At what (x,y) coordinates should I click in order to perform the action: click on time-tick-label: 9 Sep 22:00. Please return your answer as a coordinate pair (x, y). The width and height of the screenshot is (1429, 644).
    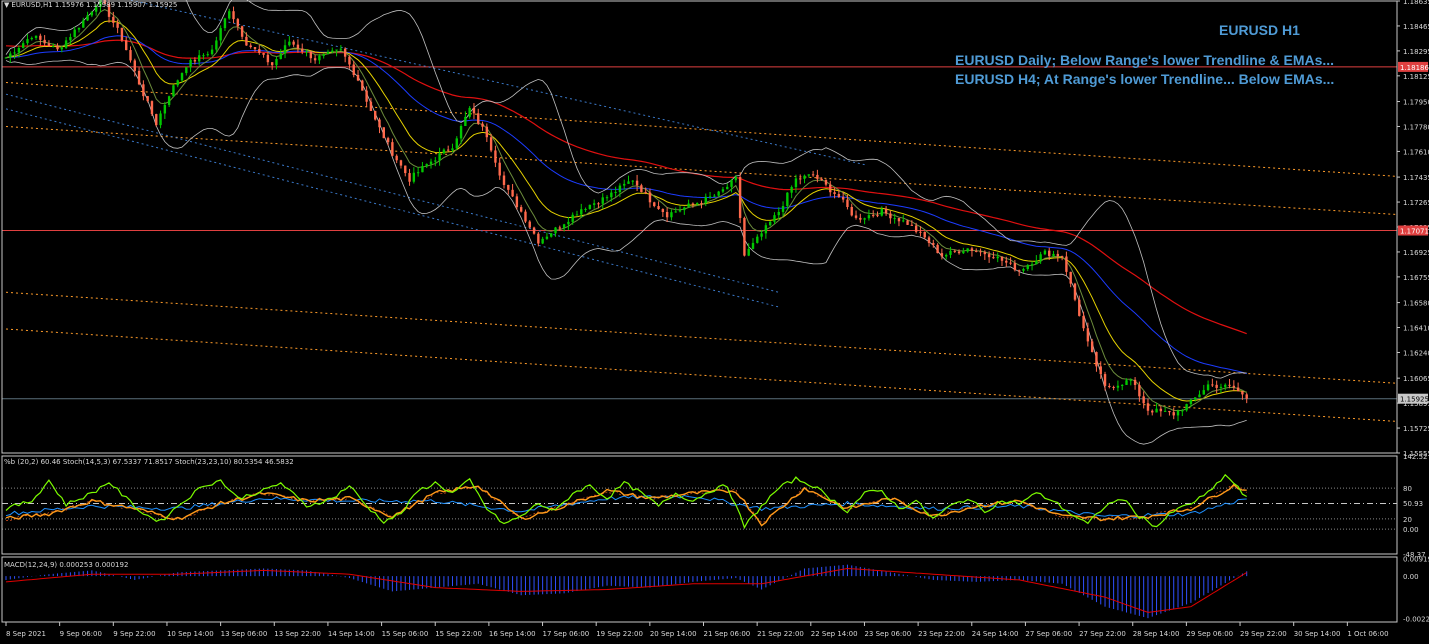
    Looking at the image, I should click on (134, 634).